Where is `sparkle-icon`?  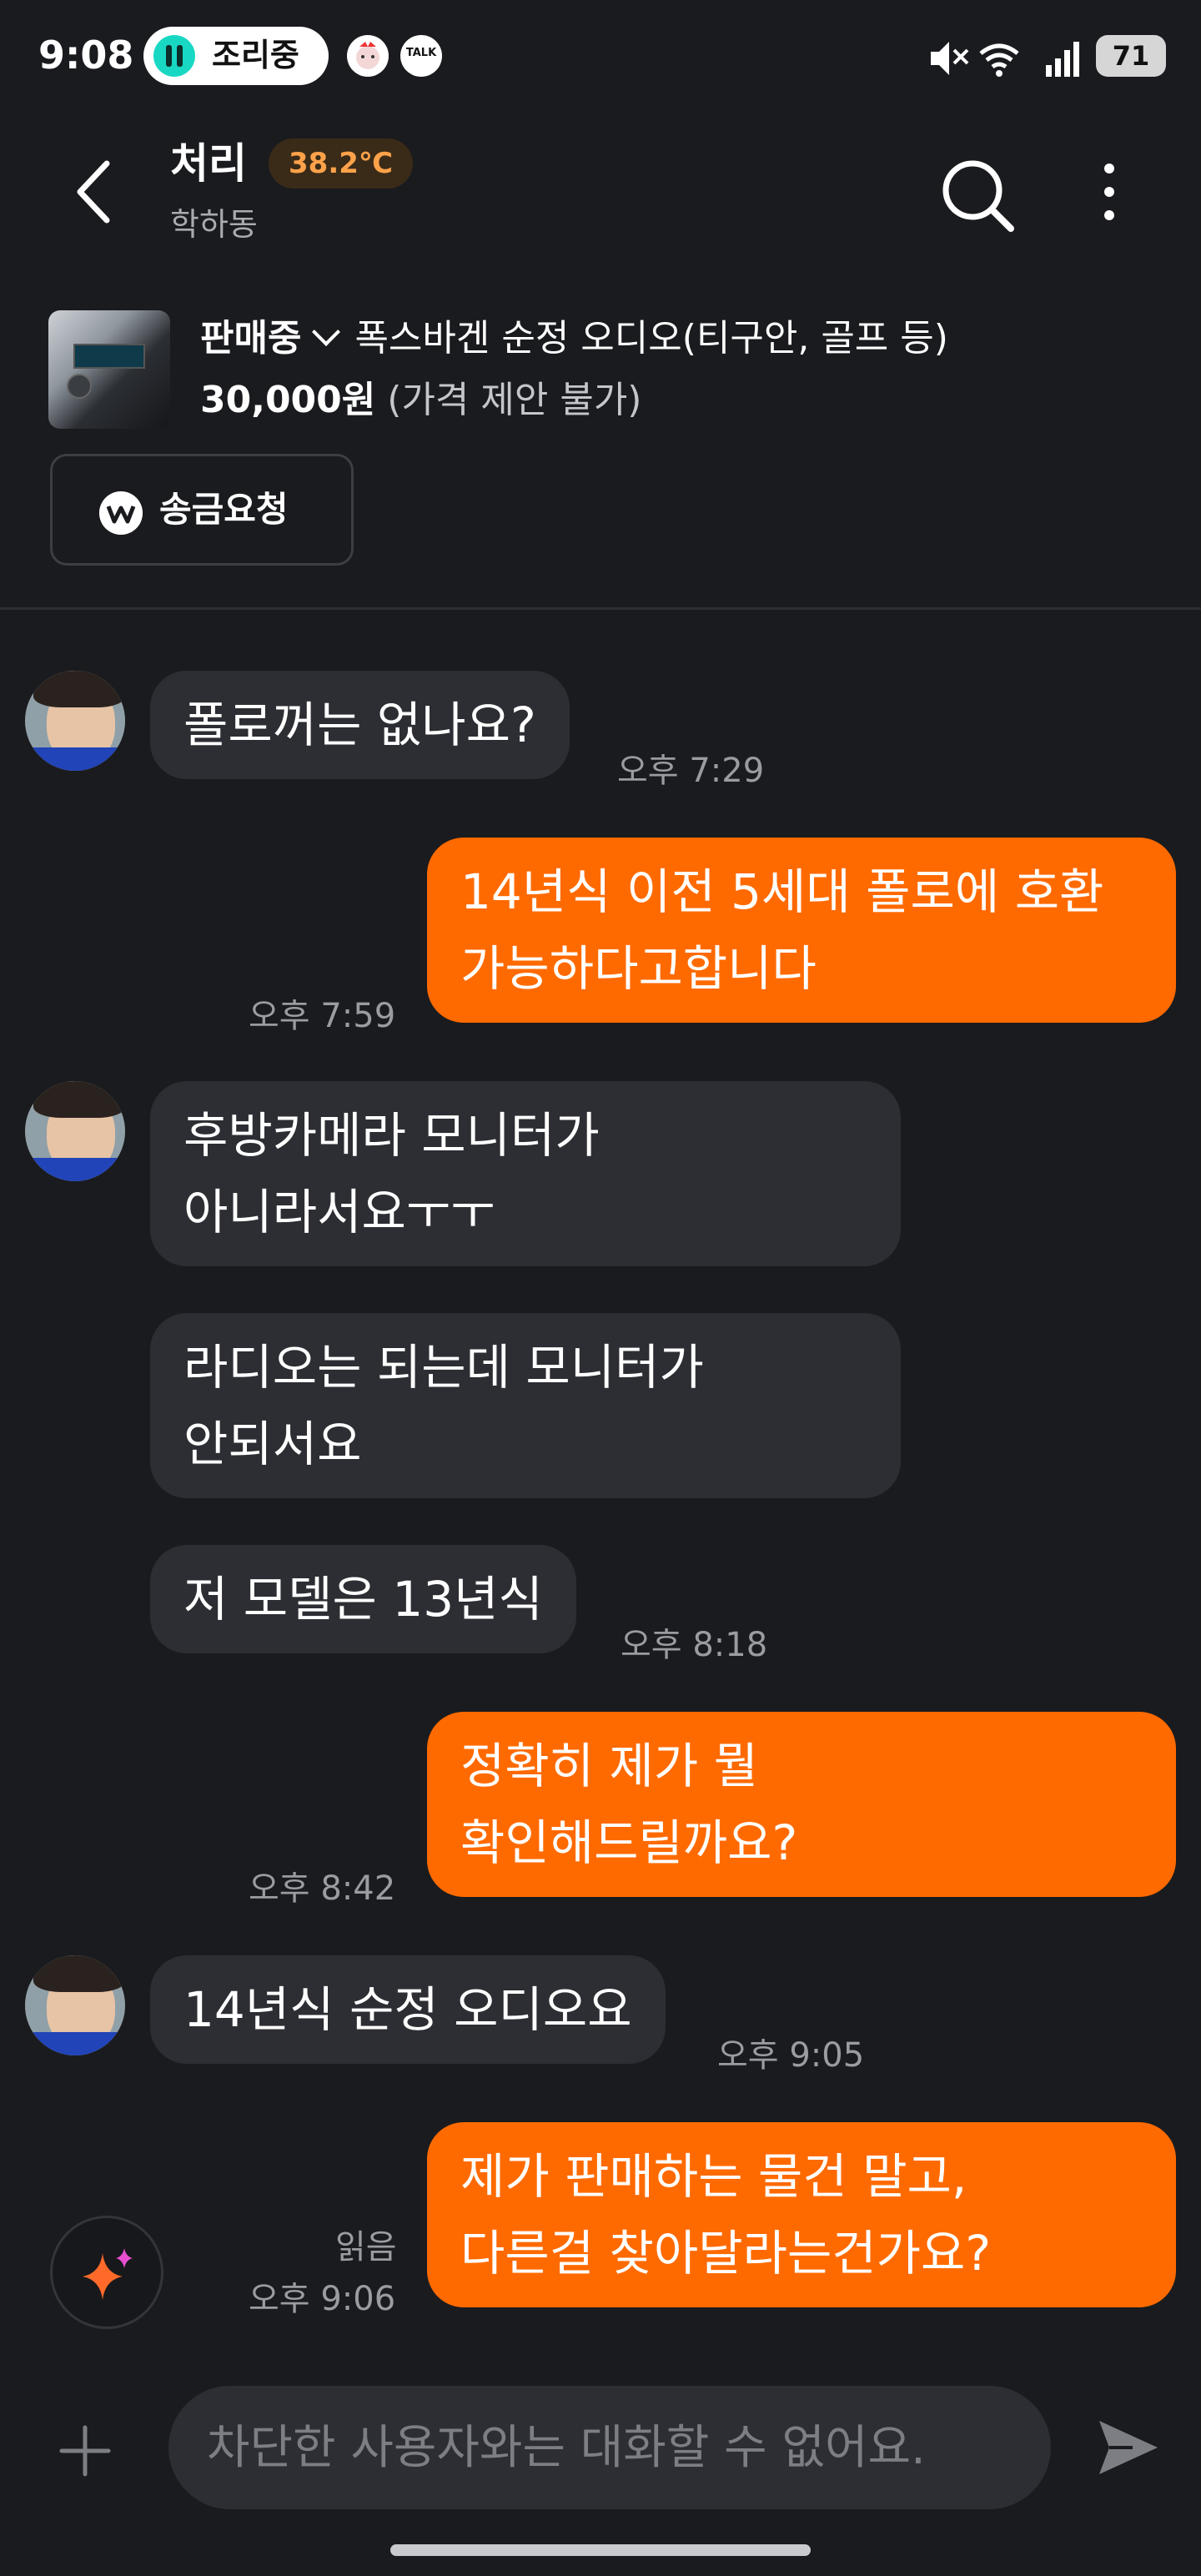 sparkle-icon is located at coordinates (108, 2274).